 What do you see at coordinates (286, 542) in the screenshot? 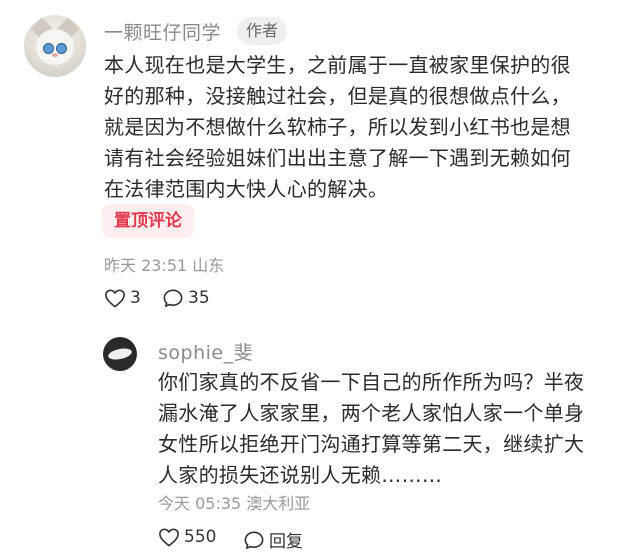
I see `reply-button-label: 回复` at bounding box center [286, 542].